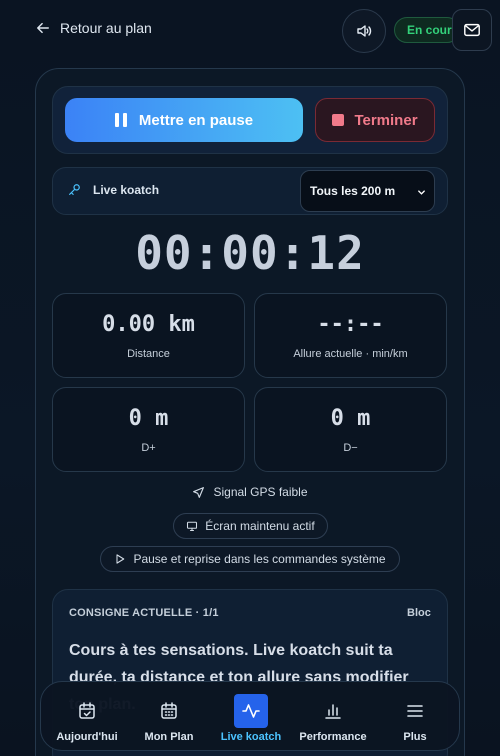 The width and height of the screenshot is (500, 756). I want to click on calendar-grid-icon, so click(169, 711).